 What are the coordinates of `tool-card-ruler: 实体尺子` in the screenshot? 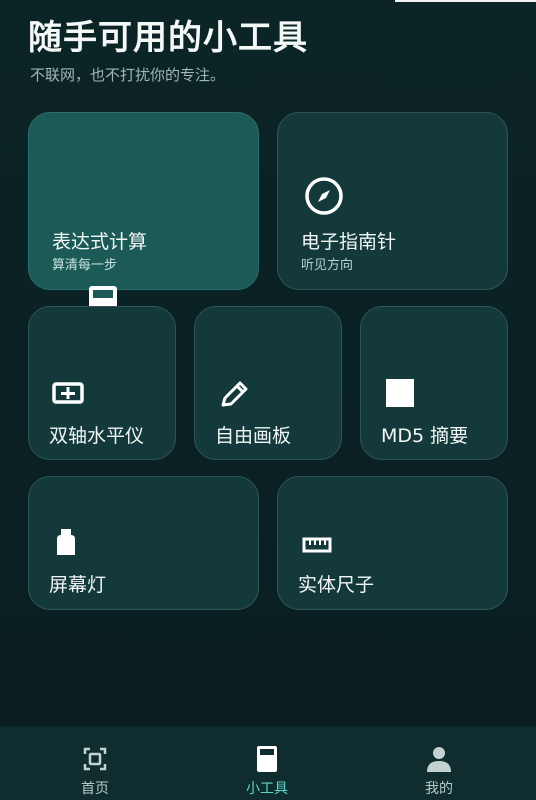 It's located at (392, 543).